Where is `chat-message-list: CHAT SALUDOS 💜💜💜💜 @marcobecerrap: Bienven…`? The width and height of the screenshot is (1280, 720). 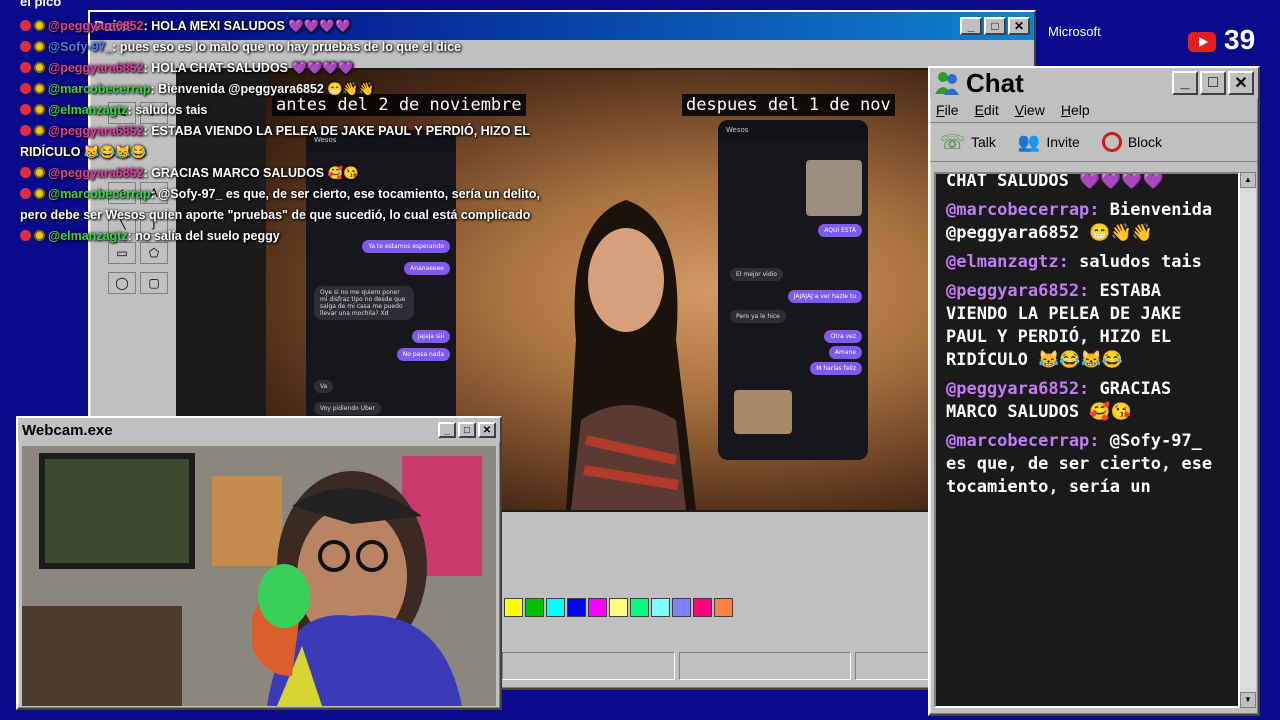 chat-message-list: CHAT SALUDOS 💜💜💜💜 @marcobecerrap: Bienven… is located at coordinates (1087, 338).